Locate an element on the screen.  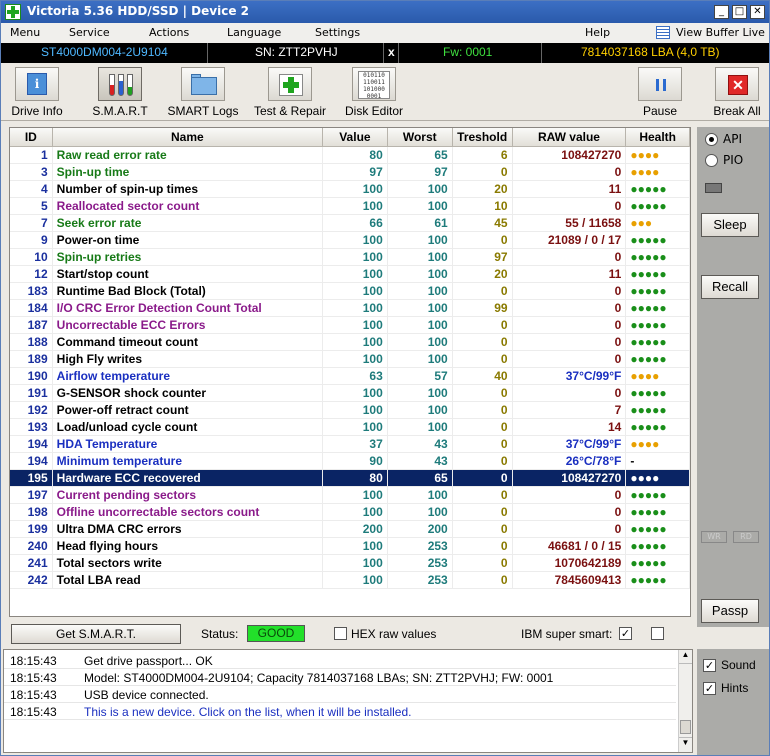
sleep-button: Sleep is located at coordinates (730, 225).